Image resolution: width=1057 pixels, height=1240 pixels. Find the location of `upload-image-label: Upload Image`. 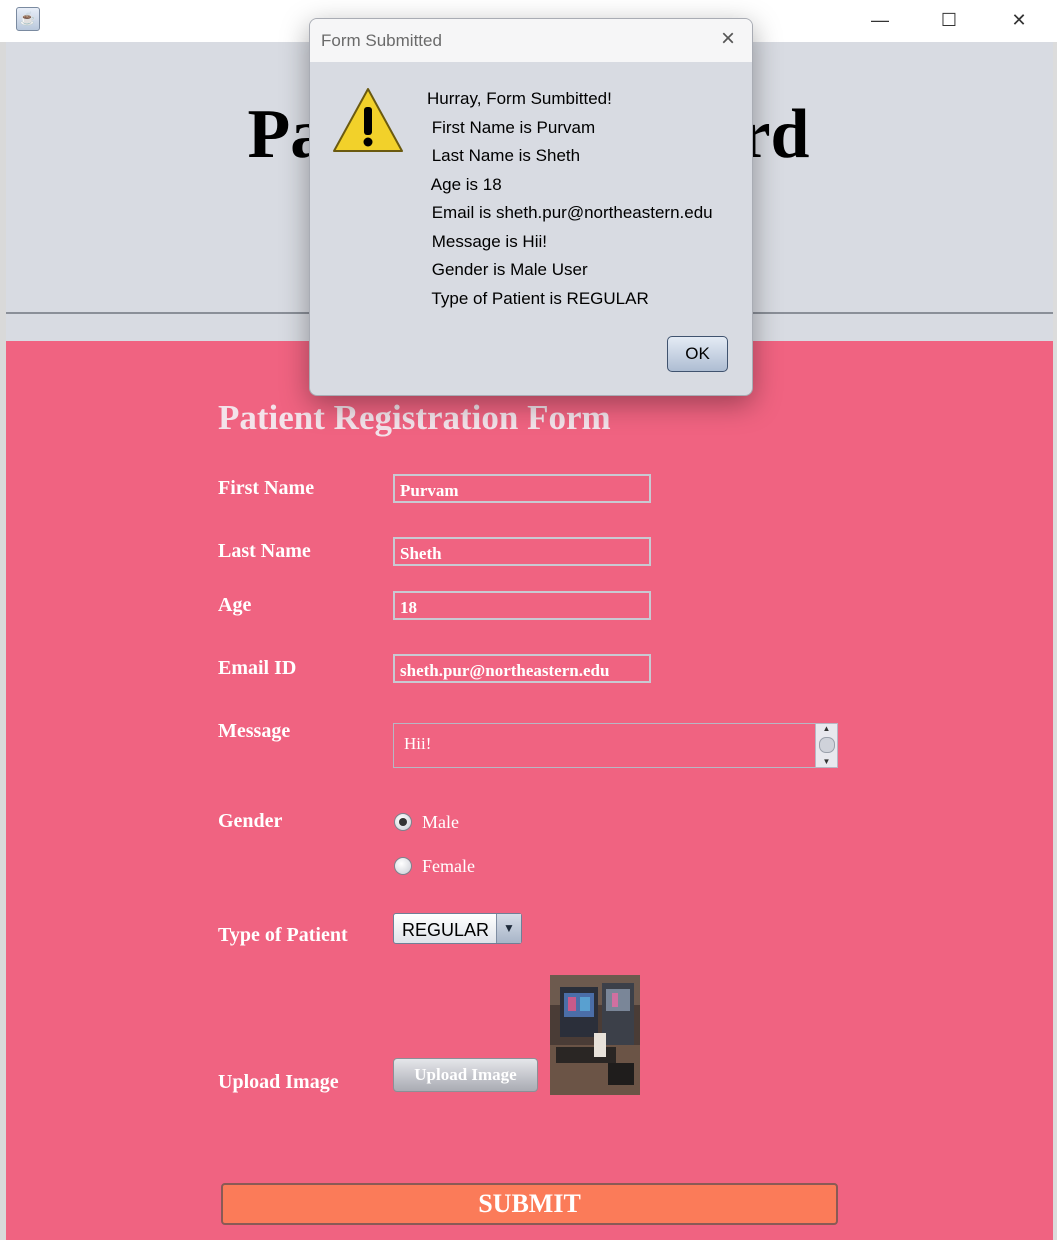

upload-image-label: Upload Image is located at coordinates (278, 1082).